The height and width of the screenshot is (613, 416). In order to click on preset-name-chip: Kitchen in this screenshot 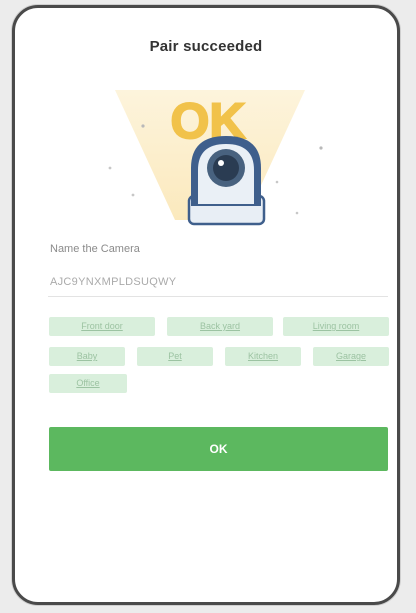, I will do `click(263, 356)`.